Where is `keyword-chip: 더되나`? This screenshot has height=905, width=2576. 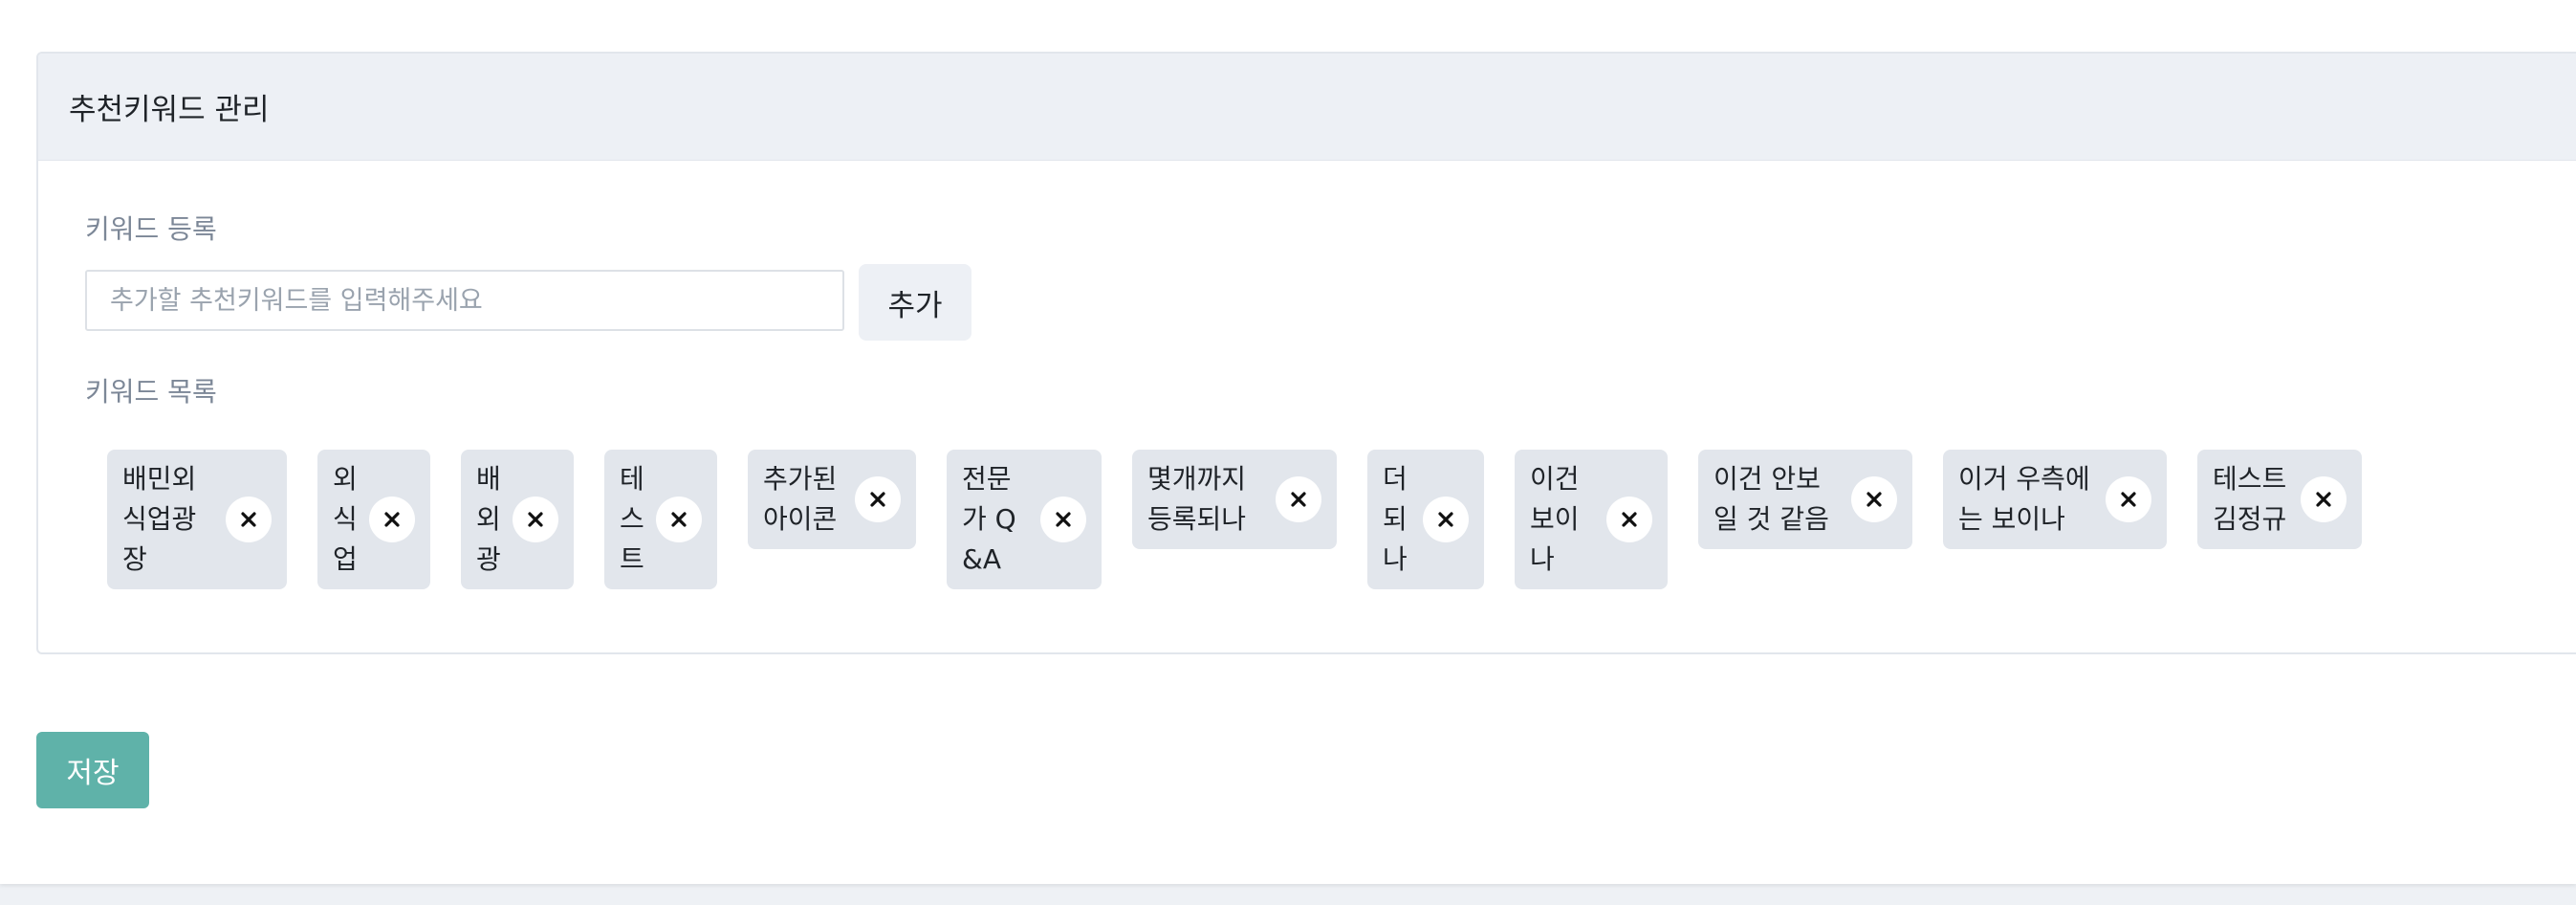 keyword-chip: 더되나 is located at coordinates (1425, 519).